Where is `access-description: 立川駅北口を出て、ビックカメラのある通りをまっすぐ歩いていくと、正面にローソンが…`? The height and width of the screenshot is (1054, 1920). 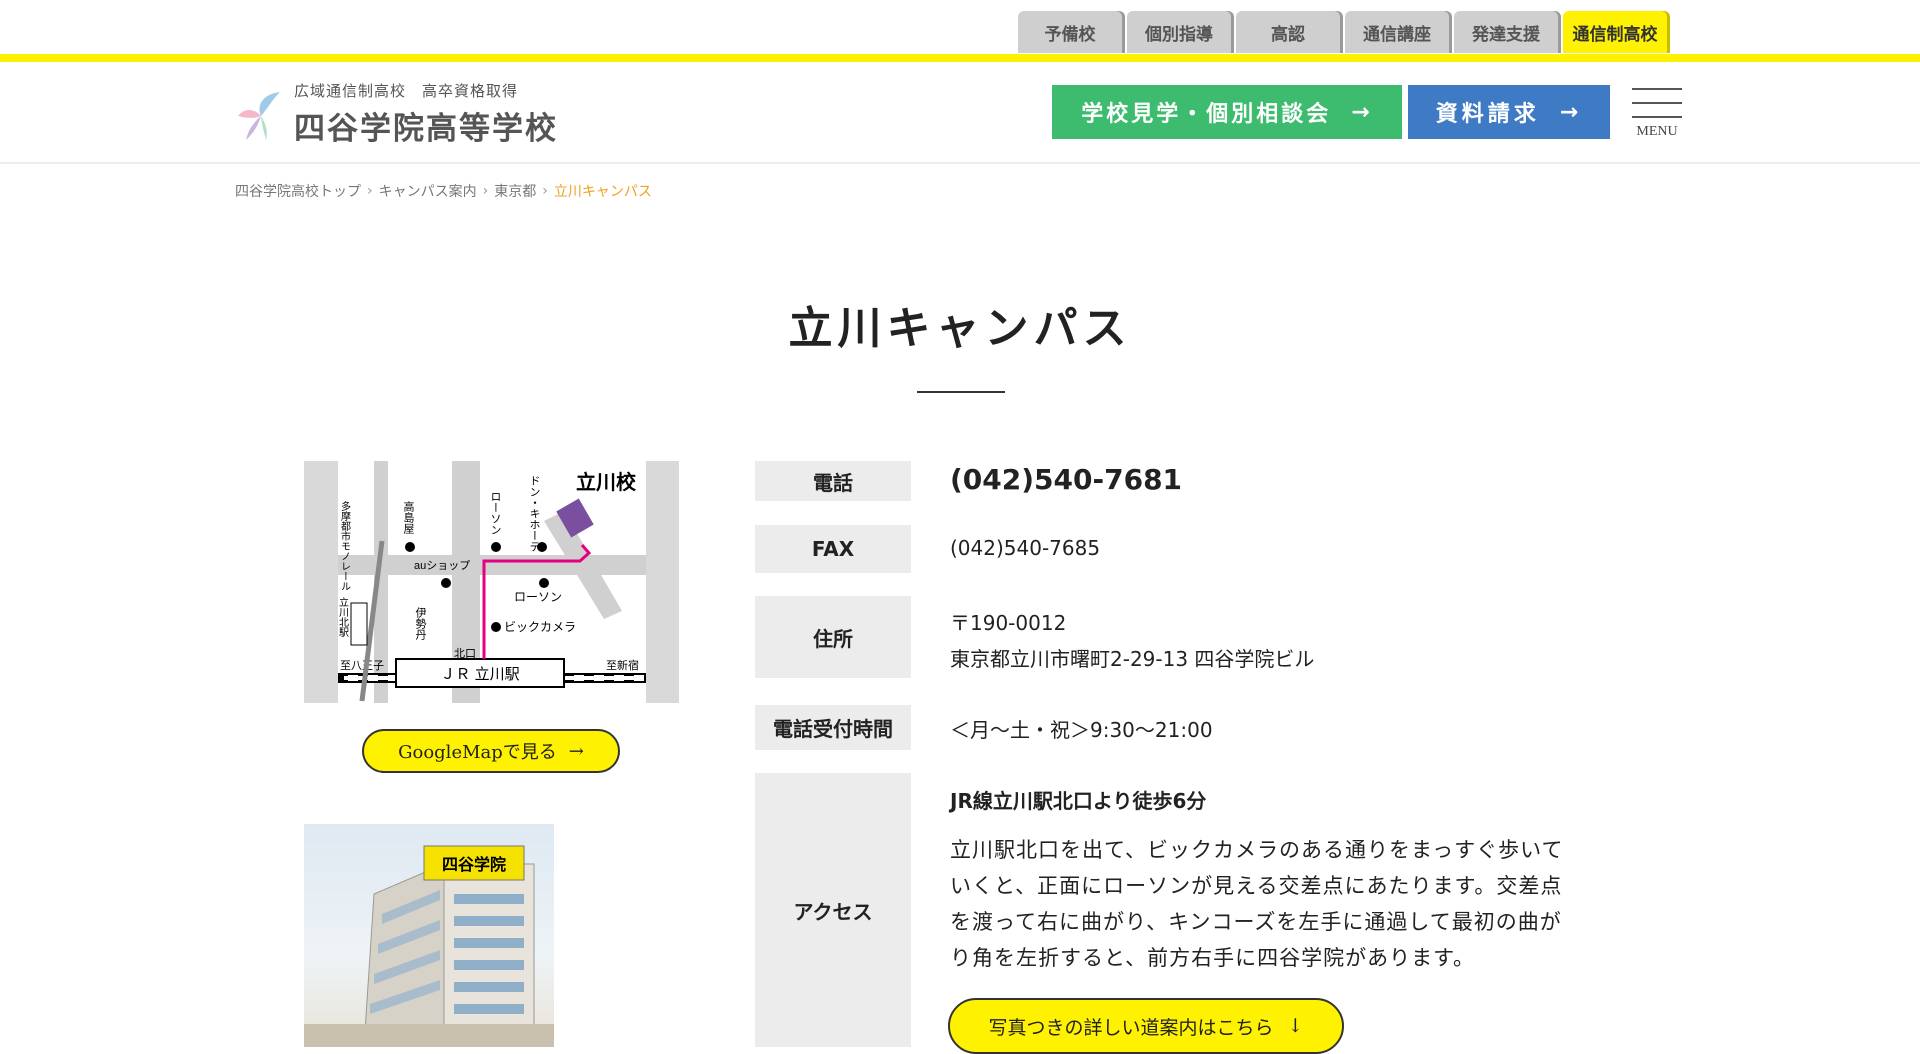
access-description: 立川駅北口を出て、ビックカメラのある通りをまっすぐ歩いていくと、正面にローソンが… is located at coordinates (1257, 904).